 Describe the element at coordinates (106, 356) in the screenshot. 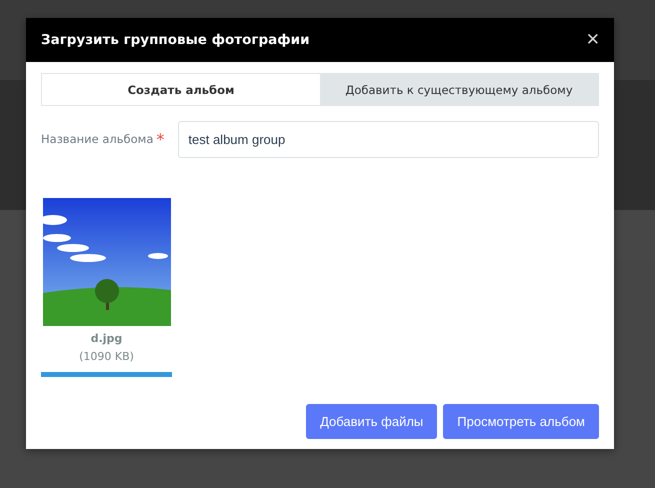

I see `file-size: (1090 KB)` at that location.